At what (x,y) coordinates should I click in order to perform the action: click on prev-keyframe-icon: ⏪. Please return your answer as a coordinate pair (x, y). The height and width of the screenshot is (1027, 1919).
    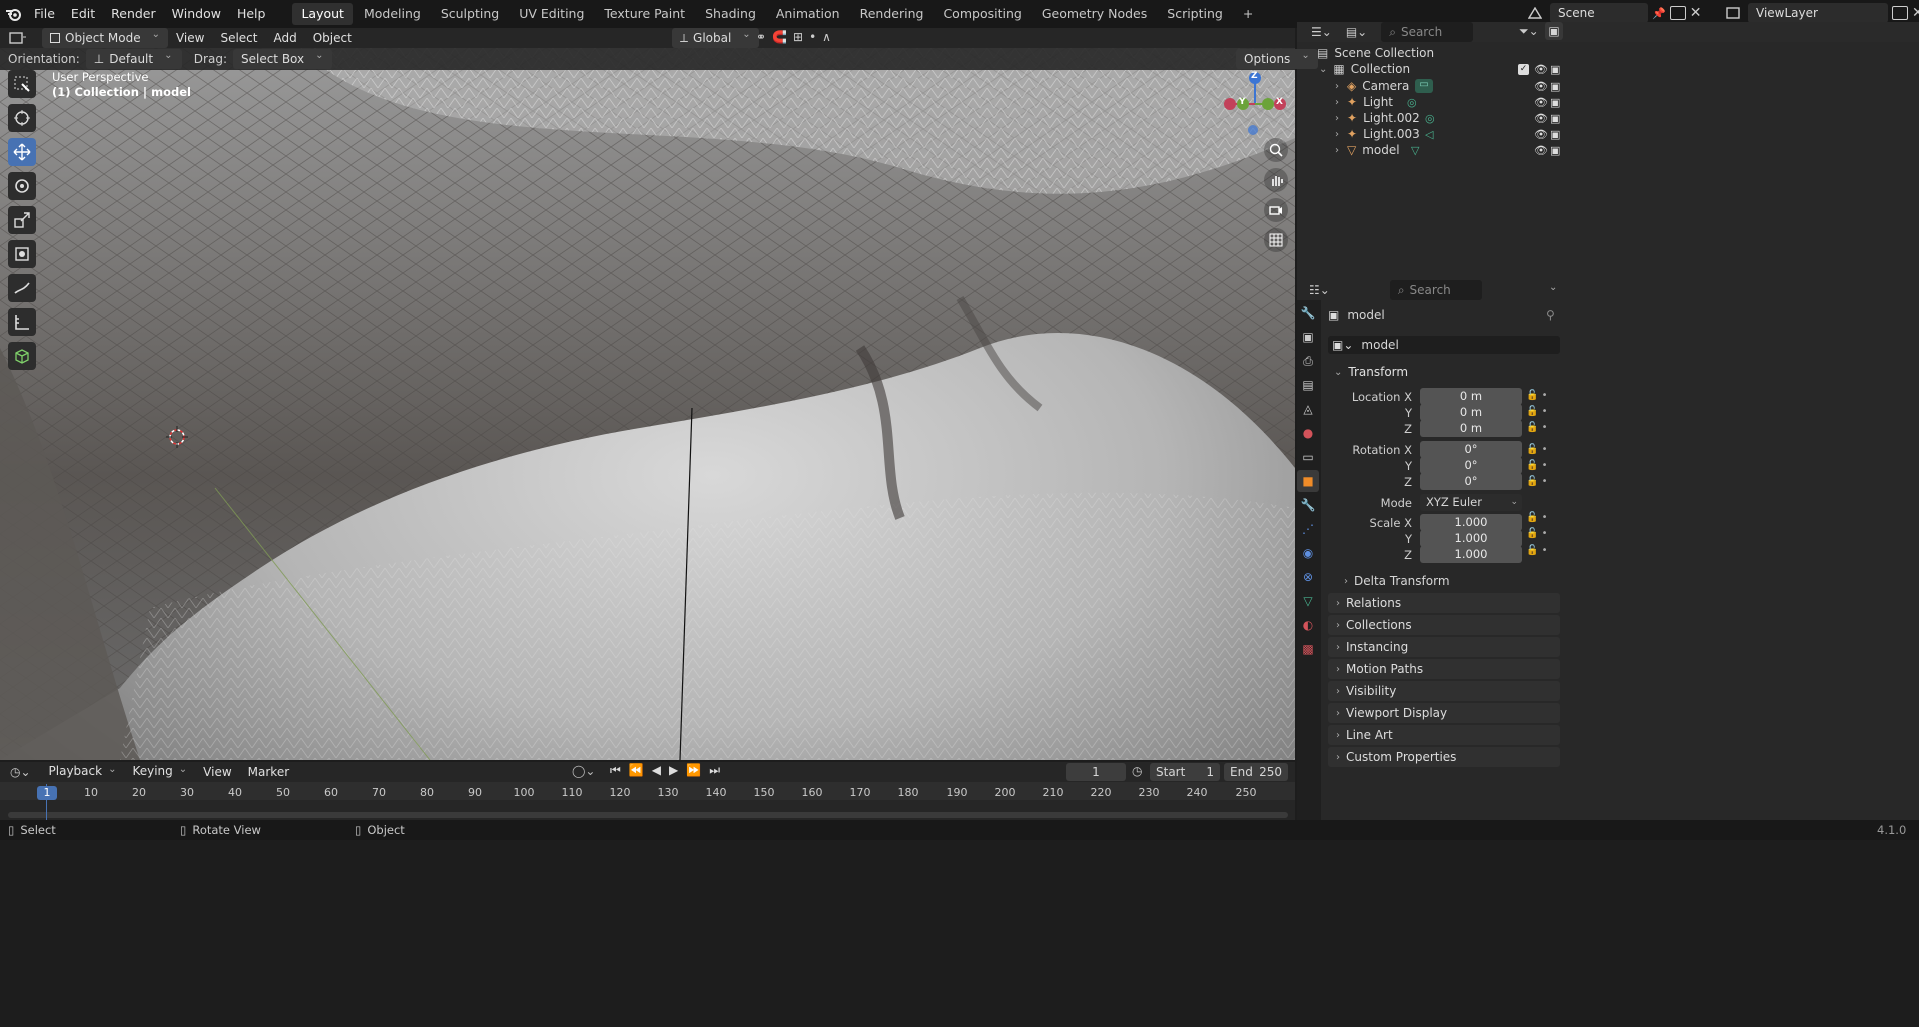
    Looking at the image, I should click on (636, 770).